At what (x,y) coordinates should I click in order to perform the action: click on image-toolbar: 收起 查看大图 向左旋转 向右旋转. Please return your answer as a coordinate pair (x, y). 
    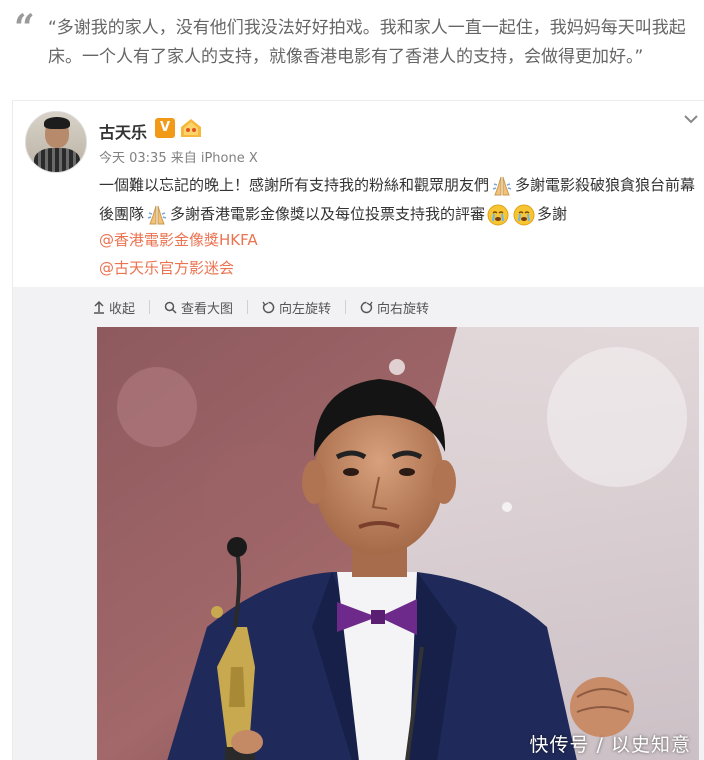
    Looking at the image, I should click on (268, 307).